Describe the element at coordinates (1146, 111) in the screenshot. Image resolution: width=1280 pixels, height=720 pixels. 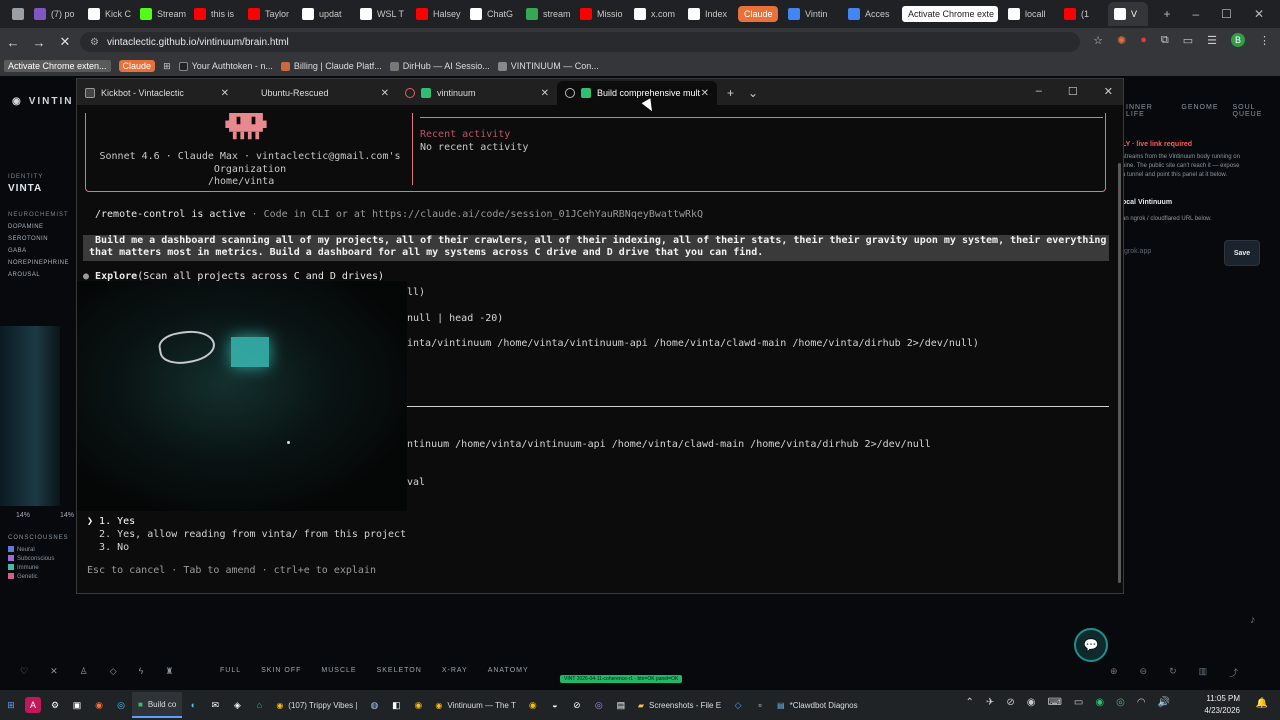
I see `tab-inner-life: INNER LIFE` at that location.